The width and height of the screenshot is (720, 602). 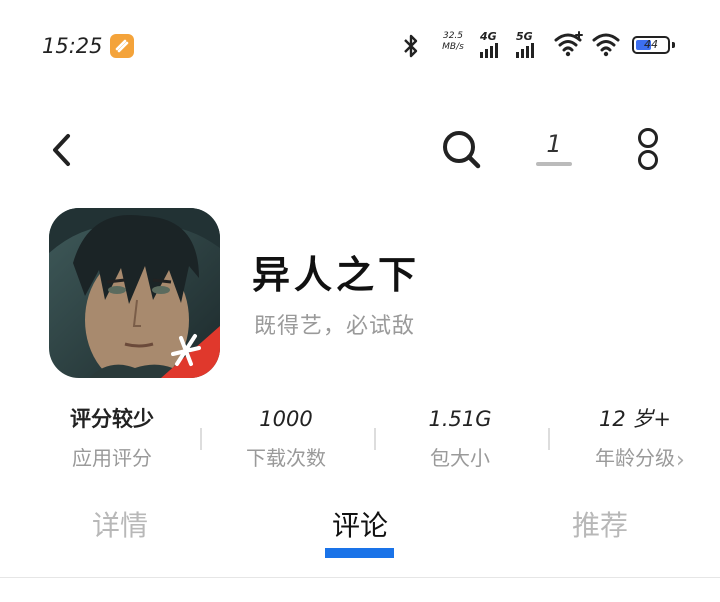 What do you see at coordinates (648, 138) in the screenshot?
I see `more-dot-top` at bounding box center [648, 138].